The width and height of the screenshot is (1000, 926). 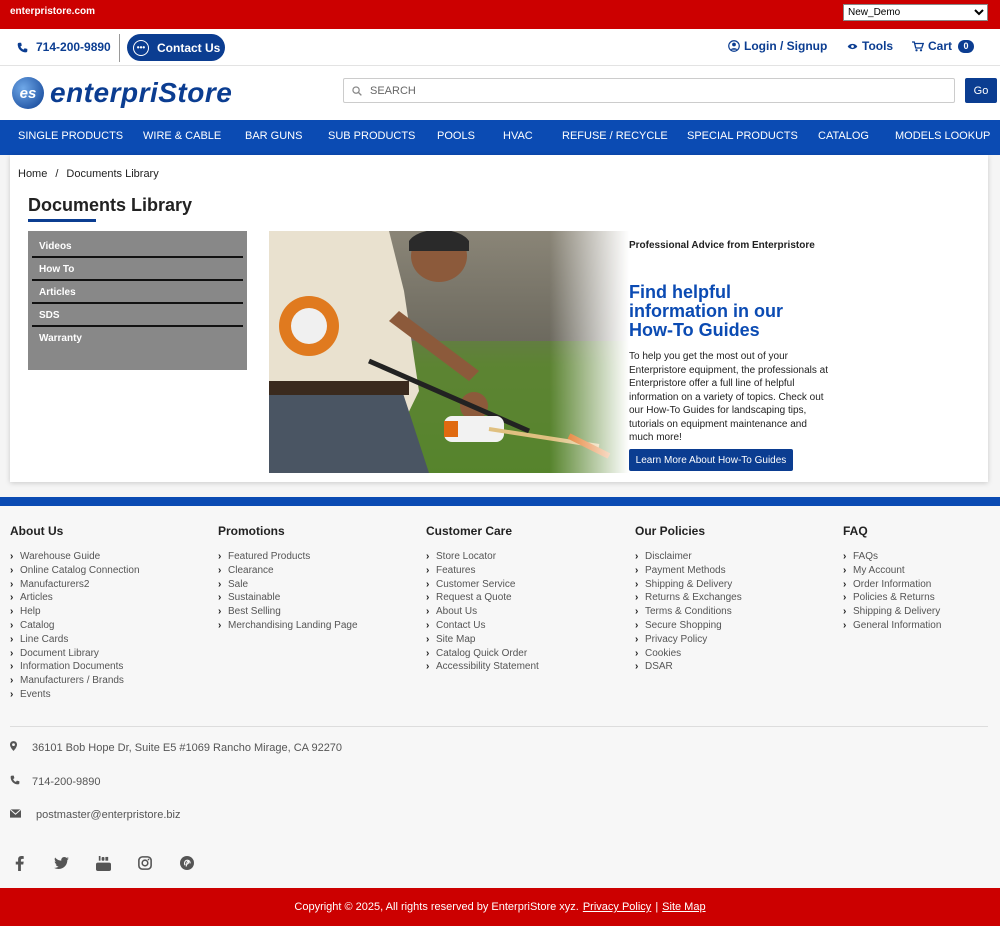 What do you see at coordinates (288, 557) in the screenshot?
I see `footer-link: › Featured Products` at bounding box center [288, 557].